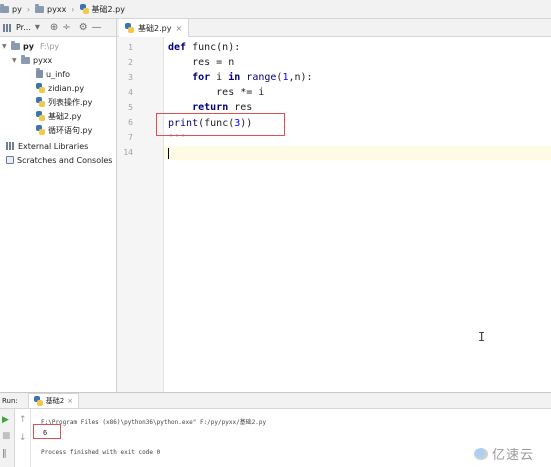 The height and width of the screenshot is (467, 551). I want to click on code-line-1: def func(n):, so click(204, 47).